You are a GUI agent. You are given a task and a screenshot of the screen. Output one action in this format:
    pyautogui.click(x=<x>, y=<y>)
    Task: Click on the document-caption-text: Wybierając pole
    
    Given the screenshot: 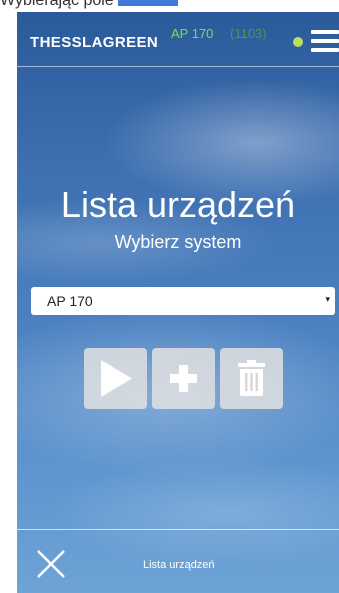 What is the action you would take?
    pyautogui.click(x=57, y=4)
    